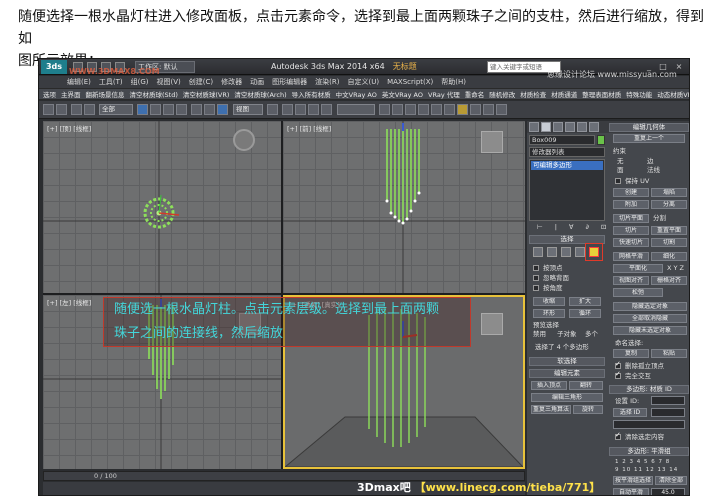 The image size is (720, 498). Describe the element at coordinates (638, 268) in the screenshot. I see `make-planar-button: 平面化` at that location.